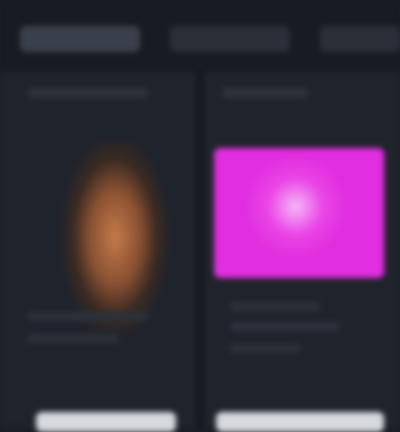  Describe the element at coordinates (230, 39) in the screenshot. I see `tab-second` at that location.